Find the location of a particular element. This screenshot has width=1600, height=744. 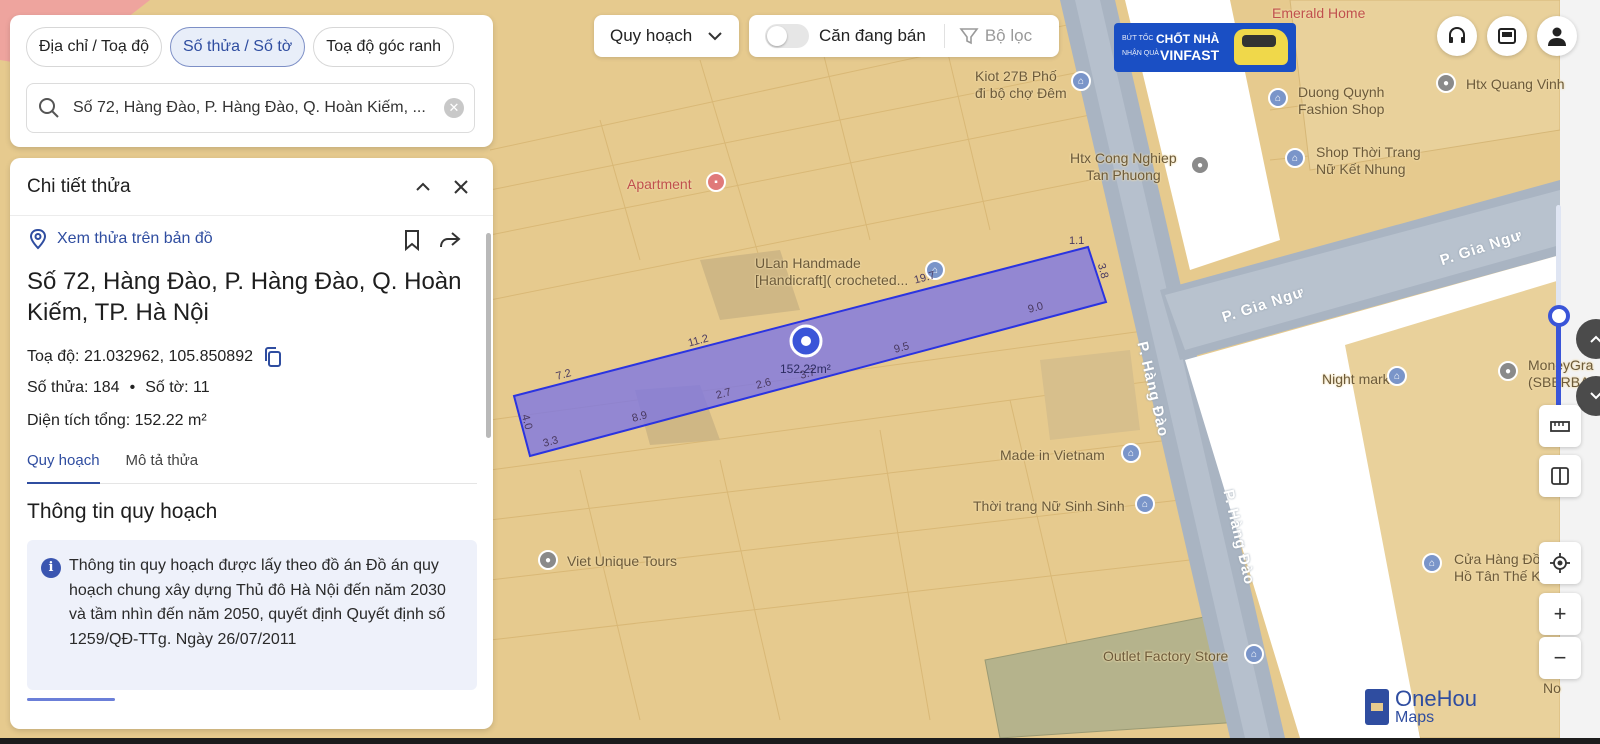

place-apartment: Apartment is located at coordinates (659, 184).